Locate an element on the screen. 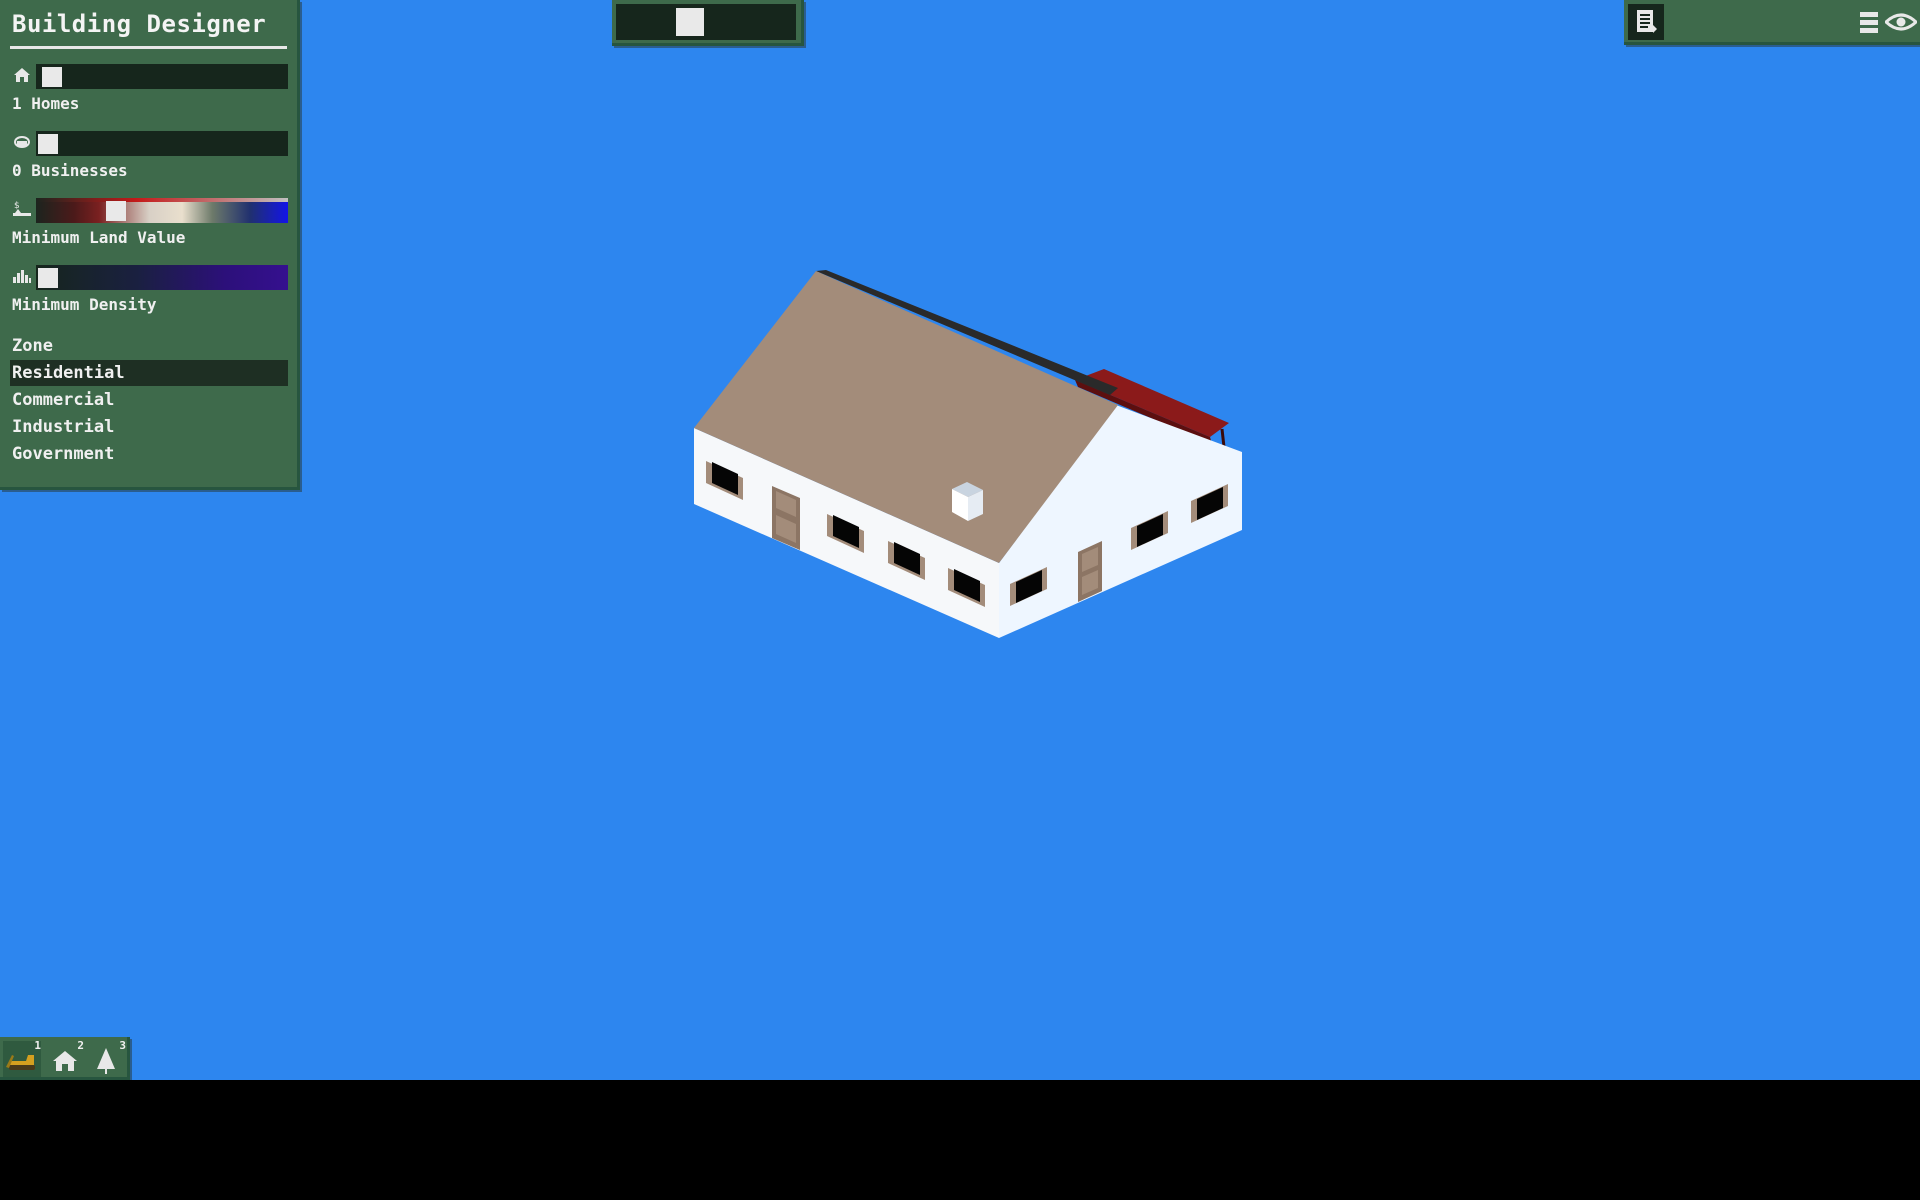 This screenshot has height=1200, width=1920. top-slider-panel is located at coordinates (708, 23).